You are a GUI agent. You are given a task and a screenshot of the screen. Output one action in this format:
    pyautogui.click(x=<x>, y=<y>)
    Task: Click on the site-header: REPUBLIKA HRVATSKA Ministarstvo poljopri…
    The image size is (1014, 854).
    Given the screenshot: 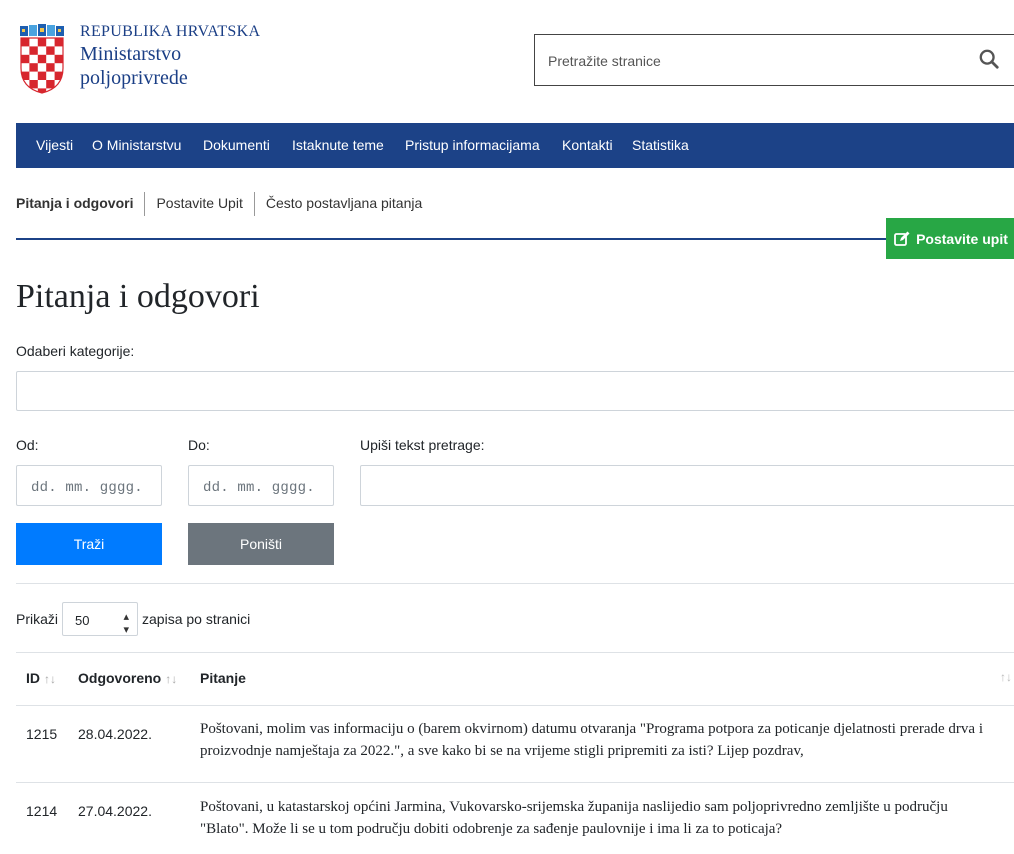 What is the action you would take?
    pyautogui.click(x=507, y=60)
    